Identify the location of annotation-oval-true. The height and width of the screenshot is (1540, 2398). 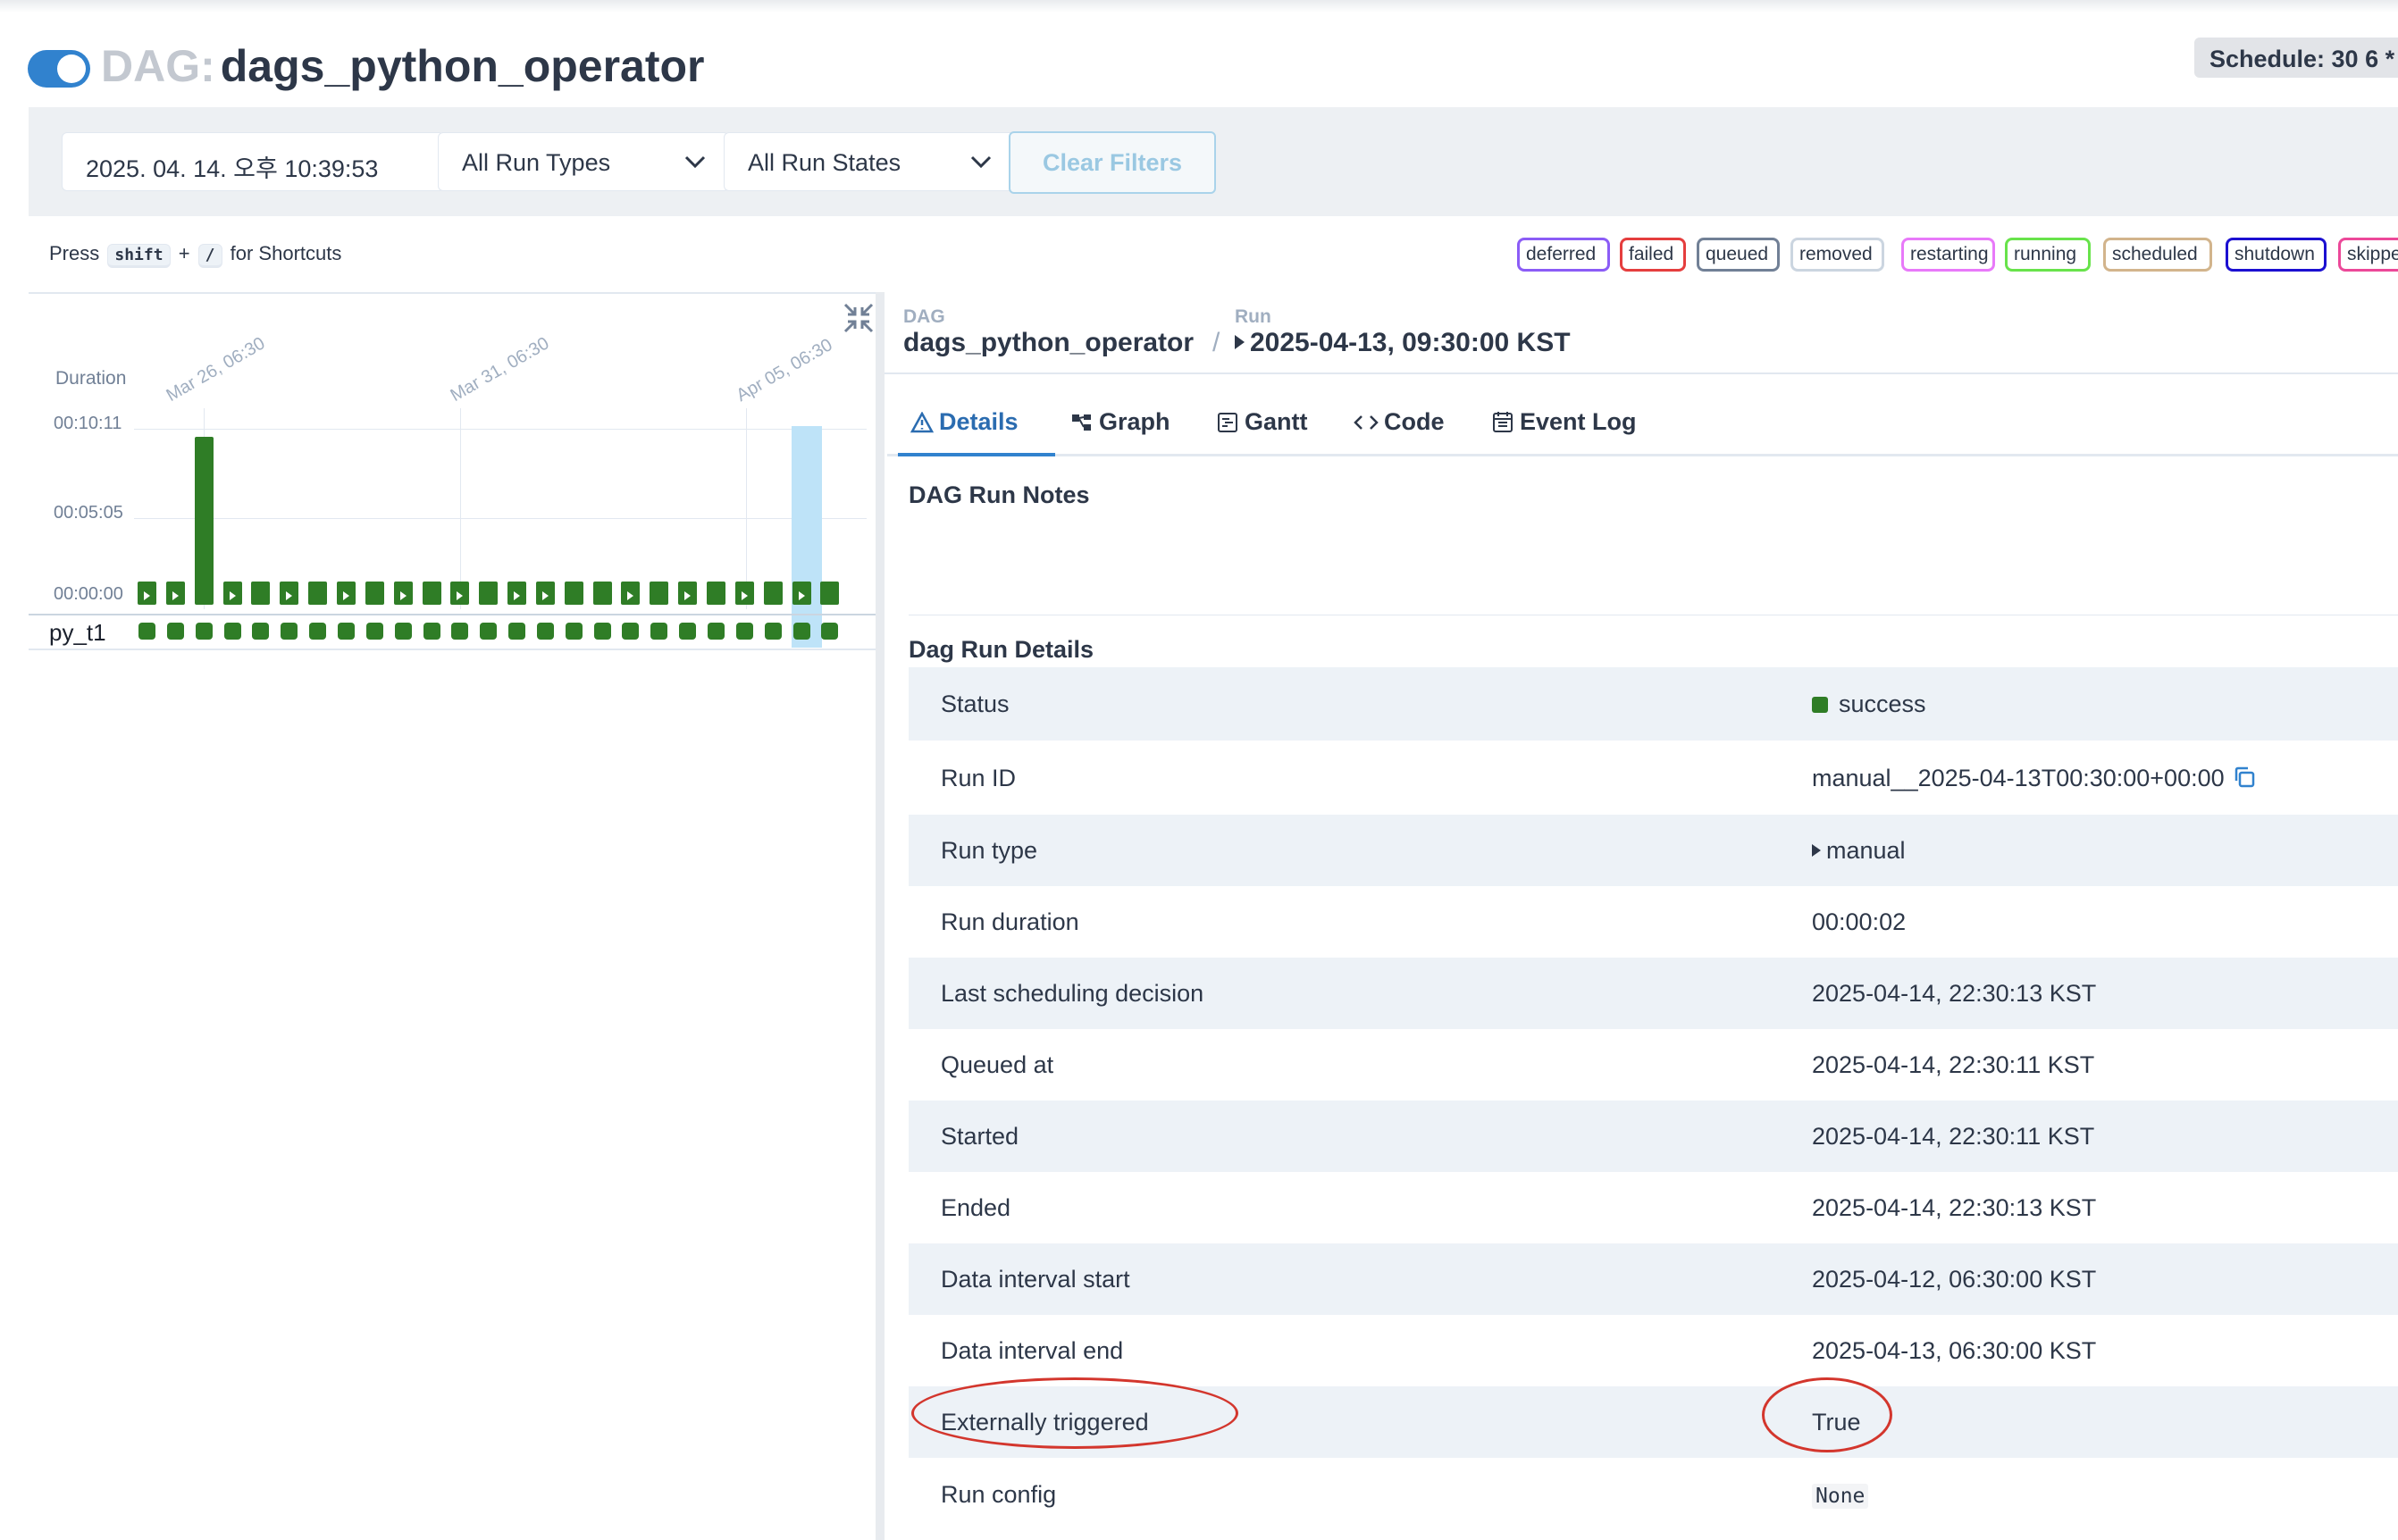
(1827, 1414).